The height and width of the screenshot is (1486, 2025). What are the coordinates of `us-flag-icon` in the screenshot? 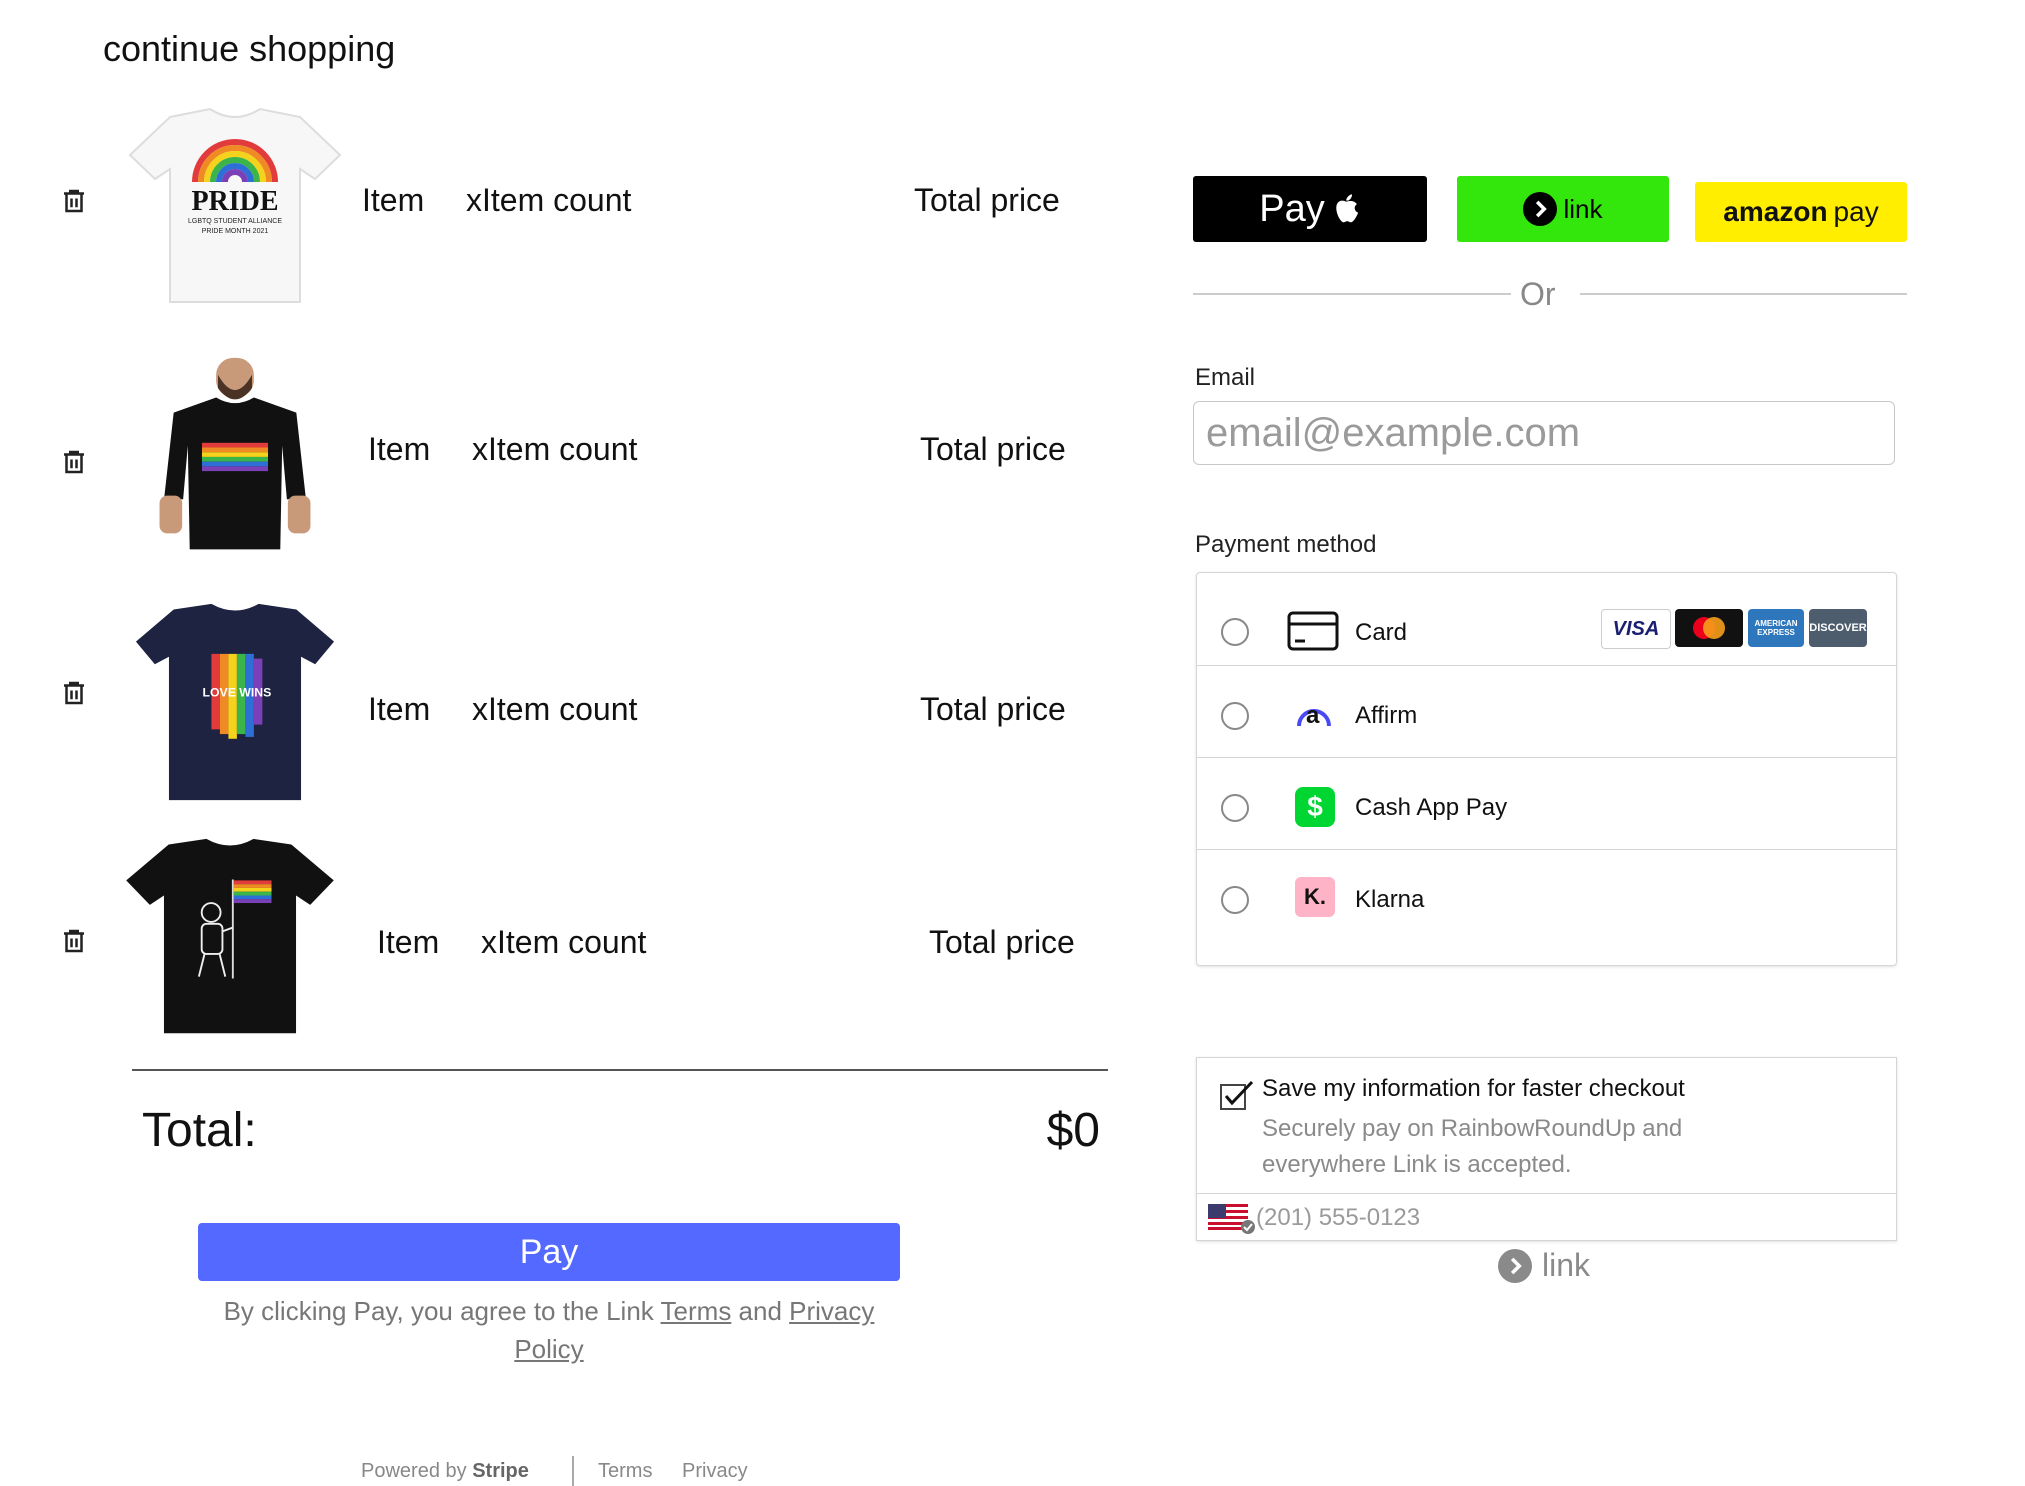 It's located at (1232, 1219).